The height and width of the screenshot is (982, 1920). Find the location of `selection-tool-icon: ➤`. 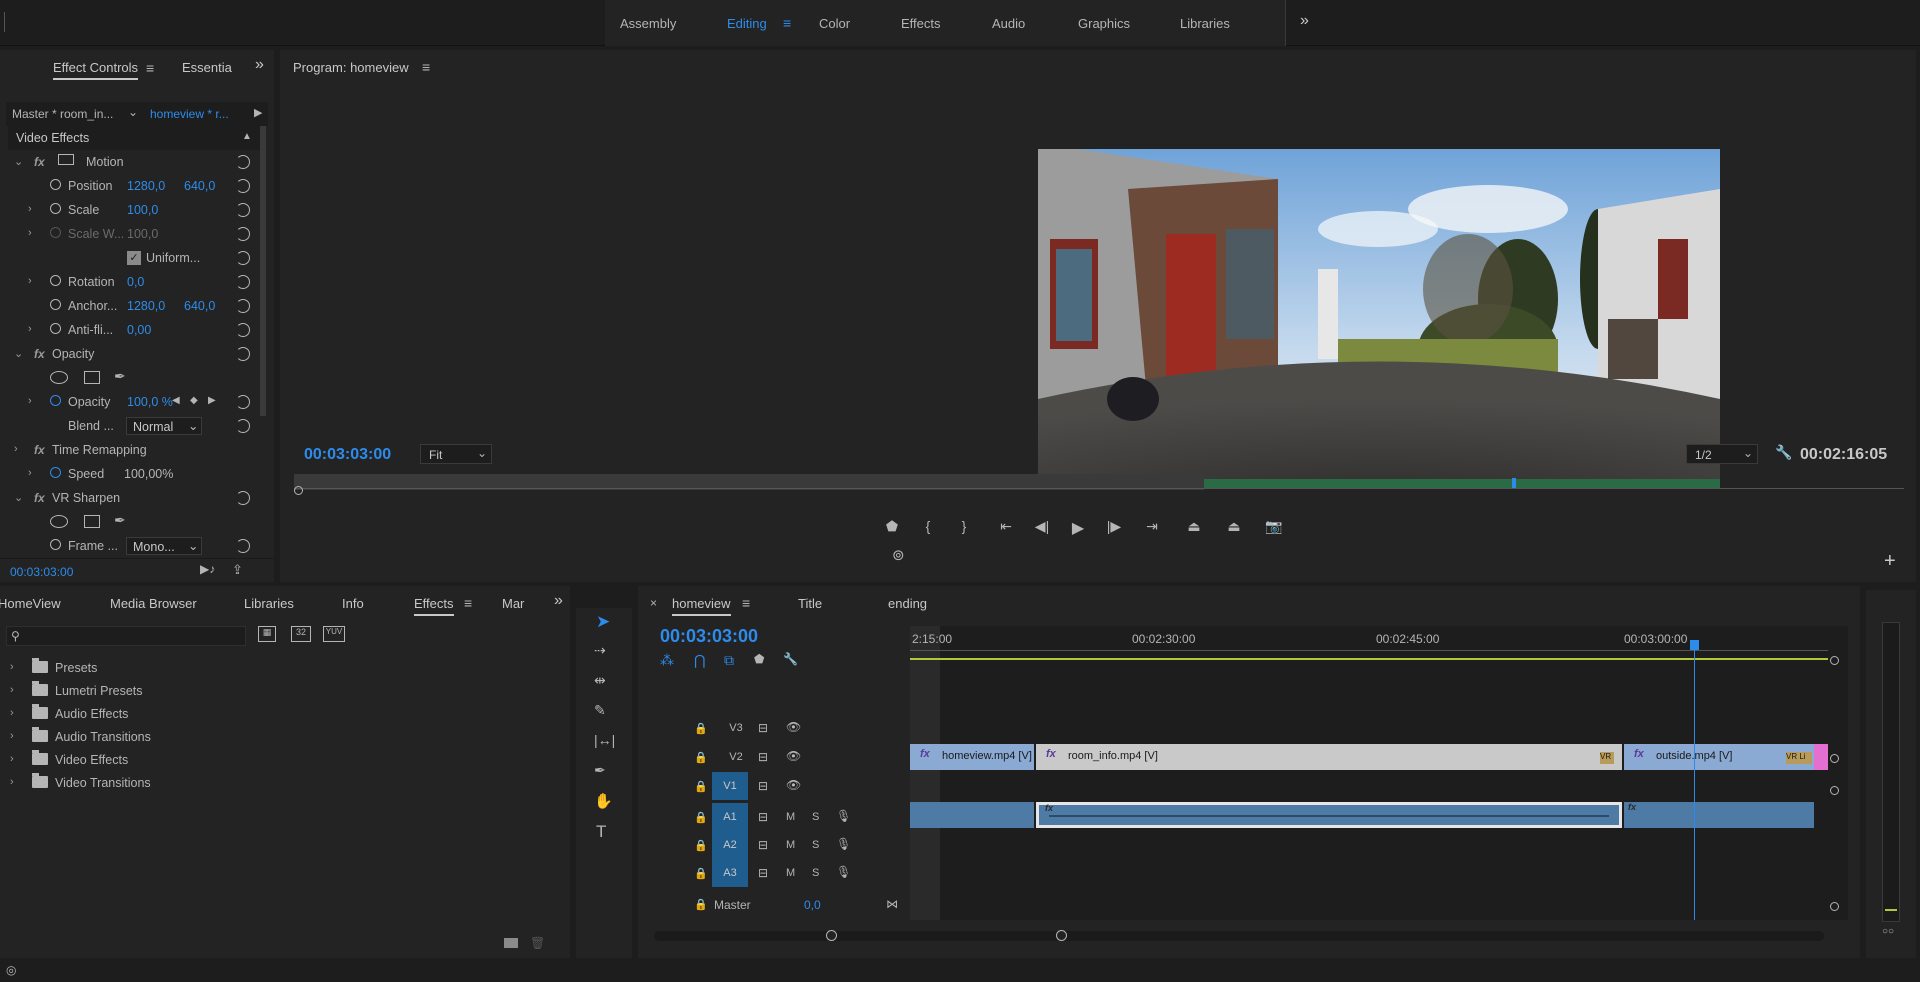

selection-tool-icon: ➤ is located at coordinates (603, 622).